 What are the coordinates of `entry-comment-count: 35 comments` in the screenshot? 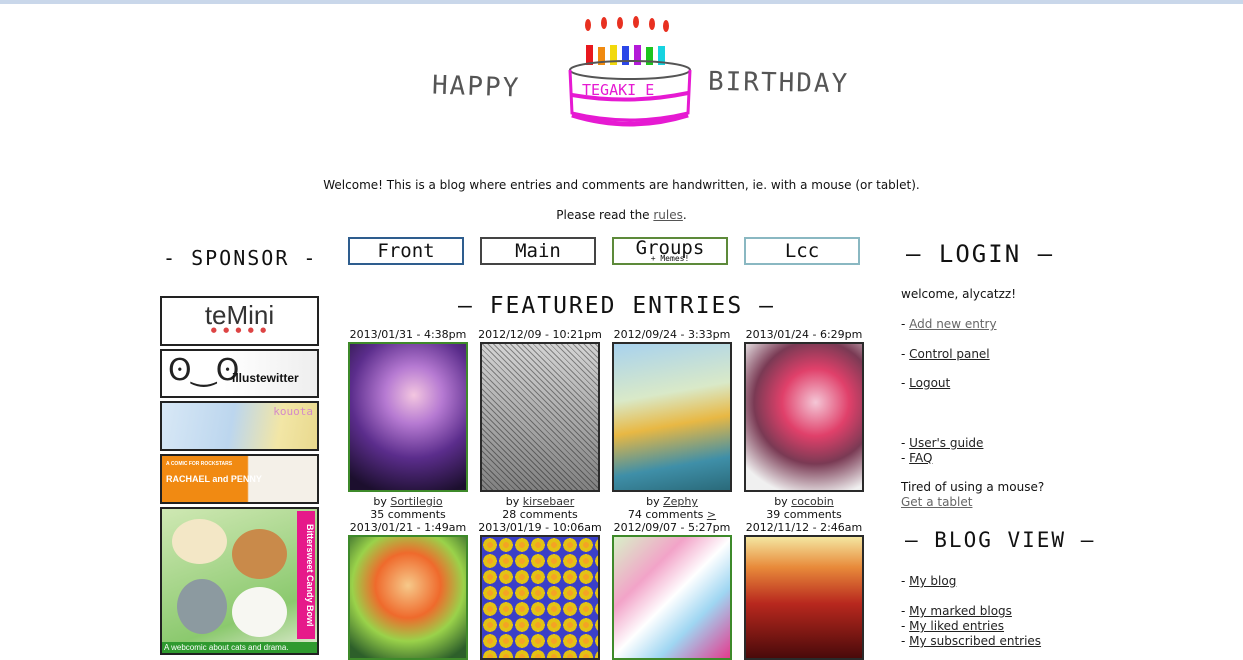 It's located at (408, 514).